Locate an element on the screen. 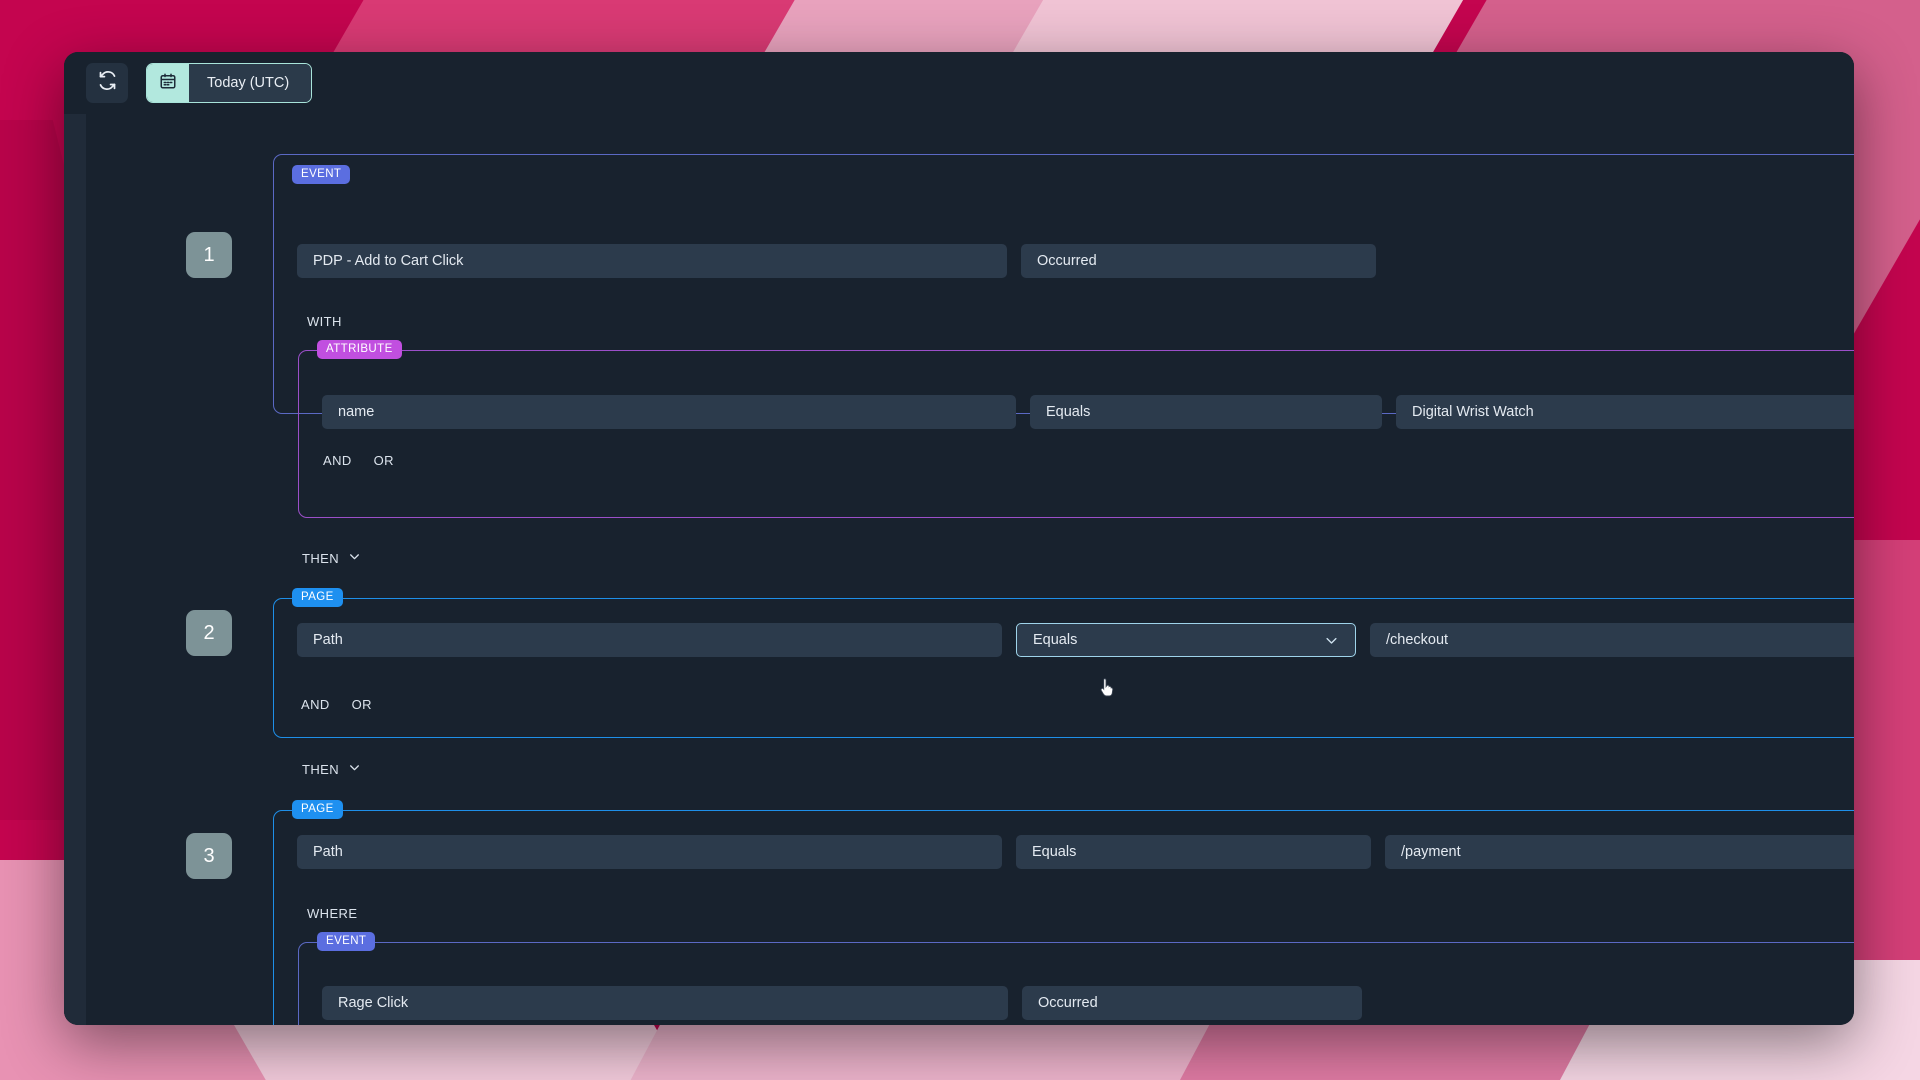  page-field-row: Path Equals /payment is located at coordinates (1075, 852).